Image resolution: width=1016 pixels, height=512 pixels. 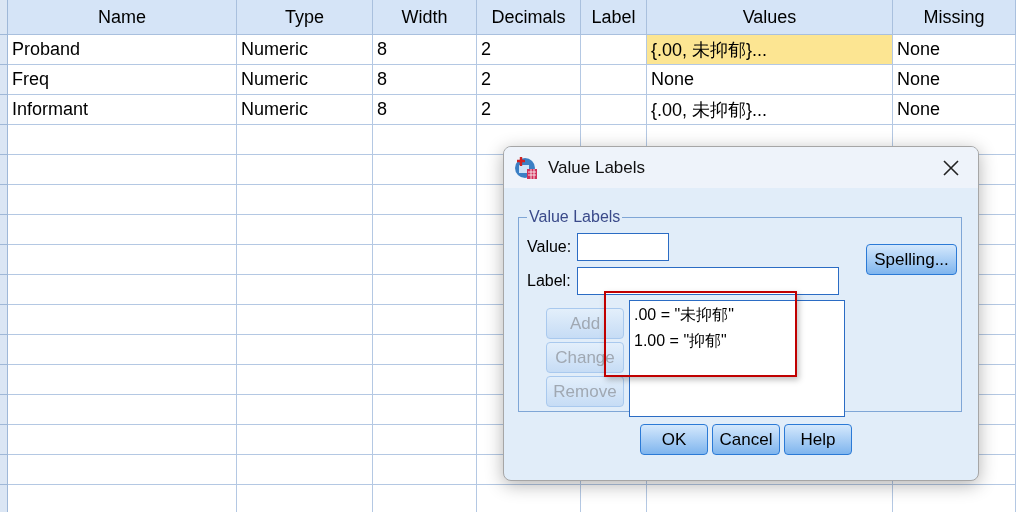 I want to click on corner-header, so click(x=4, y=17).